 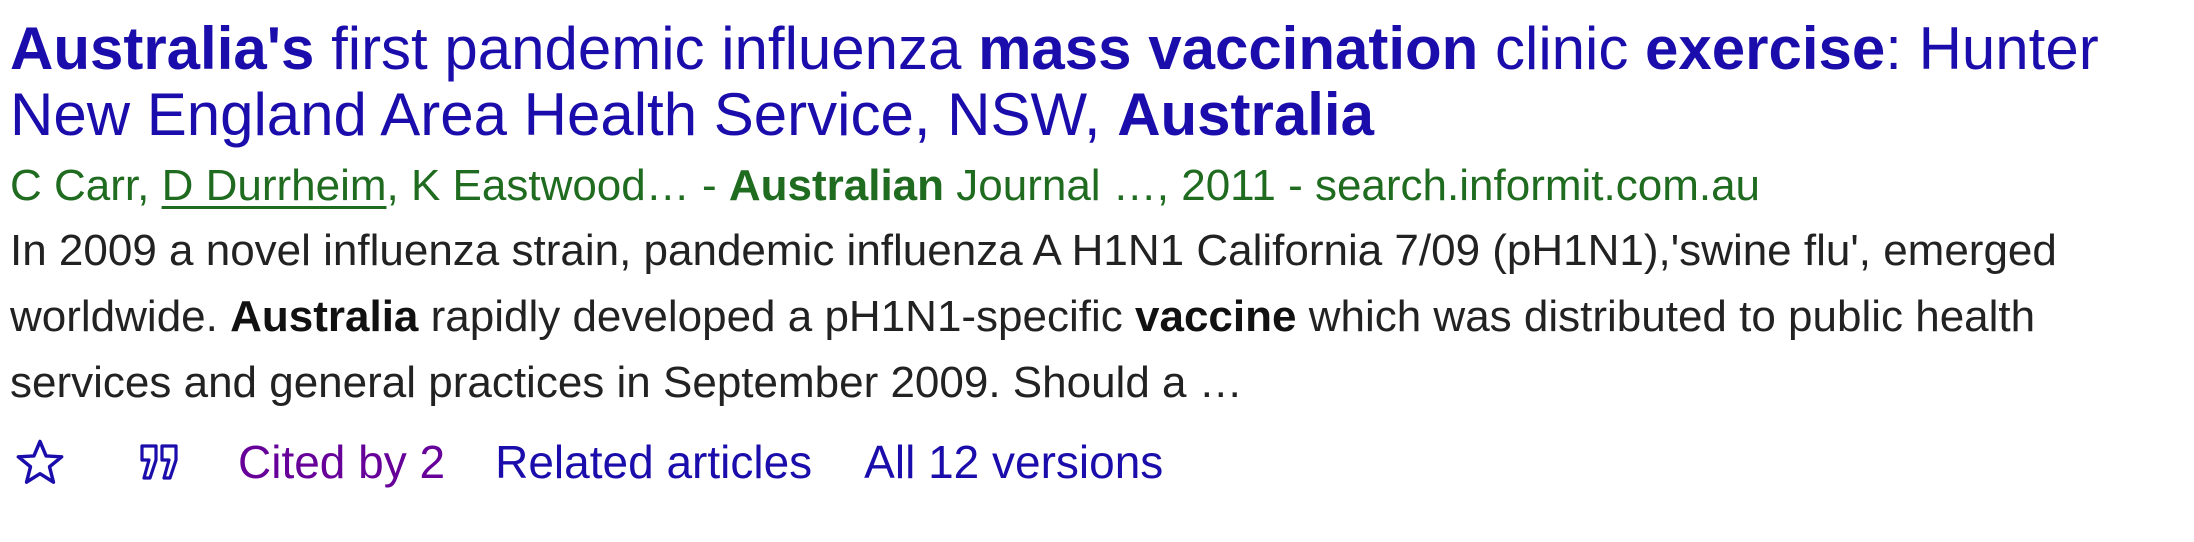 What do you see at coordinates (836, 185) in the screenshot?
I see `journal-bold-text: Australian` at bounding box center [836, 185].